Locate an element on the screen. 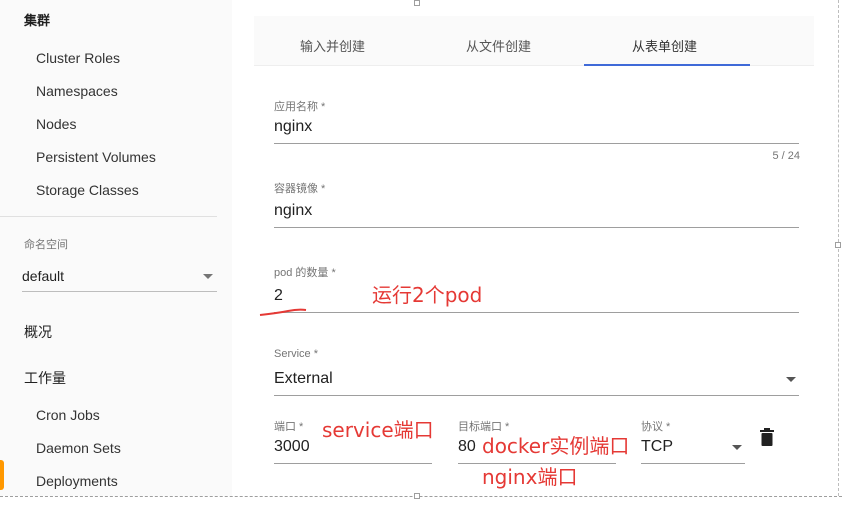  annotation-docker-port: docker实例端口 is located at coordinates (556, 446).